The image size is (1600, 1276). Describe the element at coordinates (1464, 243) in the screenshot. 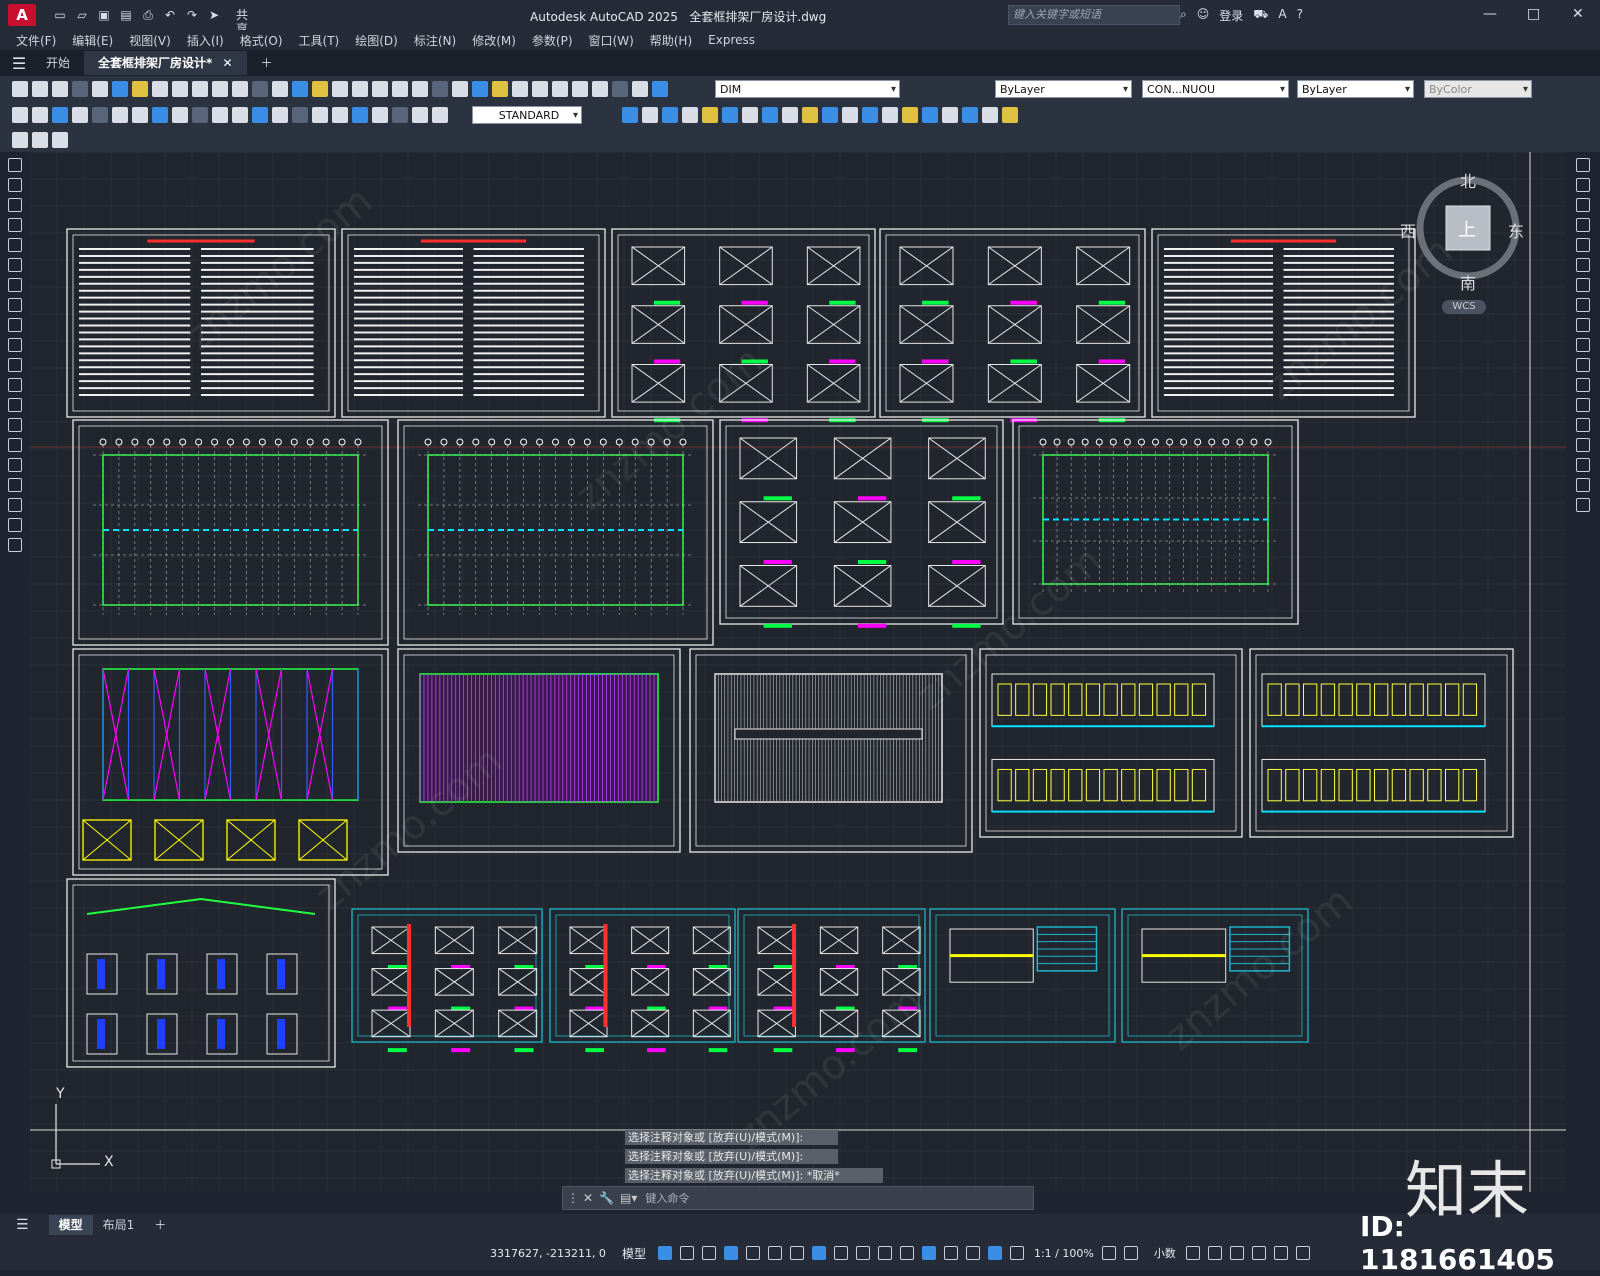

I see `viewcube: 北 南 东 西 上 WCS` at that location.